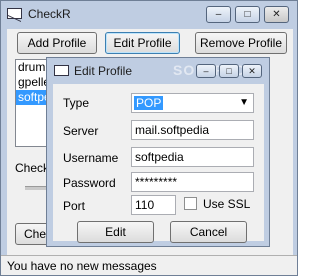 This screenshot has width=320, height=276. I want to click on password-label: Password, so click(89, 183).